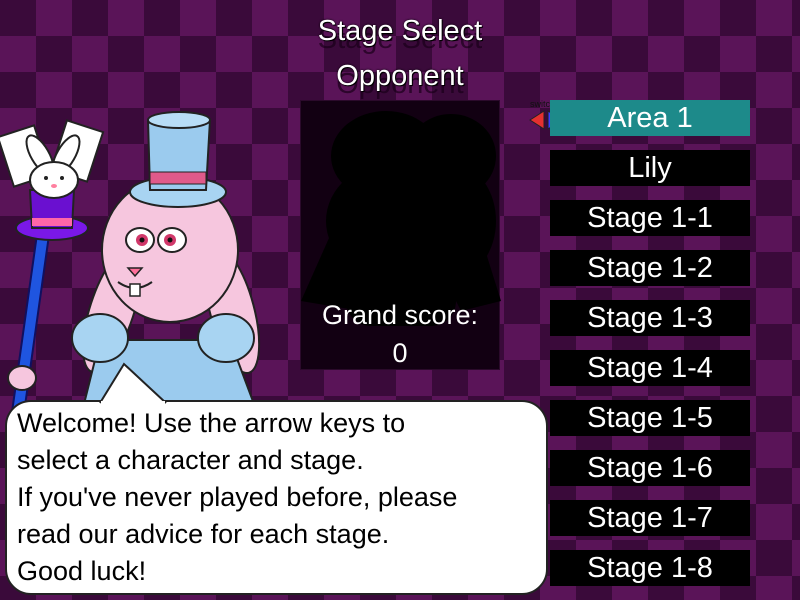  What do you see at coordinates (650, 318) in the screenshot?
I see `menu-item-stage: Stage 1-3` at bounding box center [650, 318].